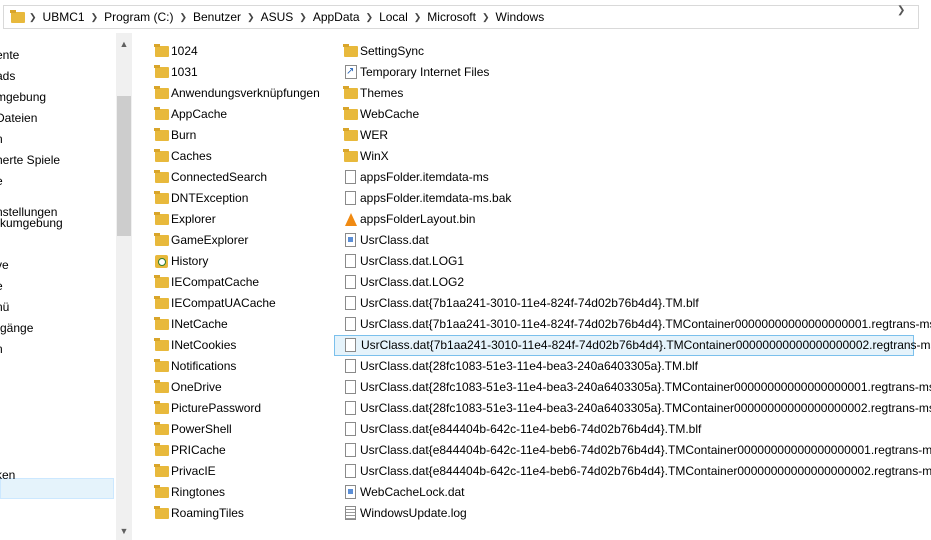 This screenshot has width=931, height=540. I want to click on file-item: GameExplorer, so click(235, 240).